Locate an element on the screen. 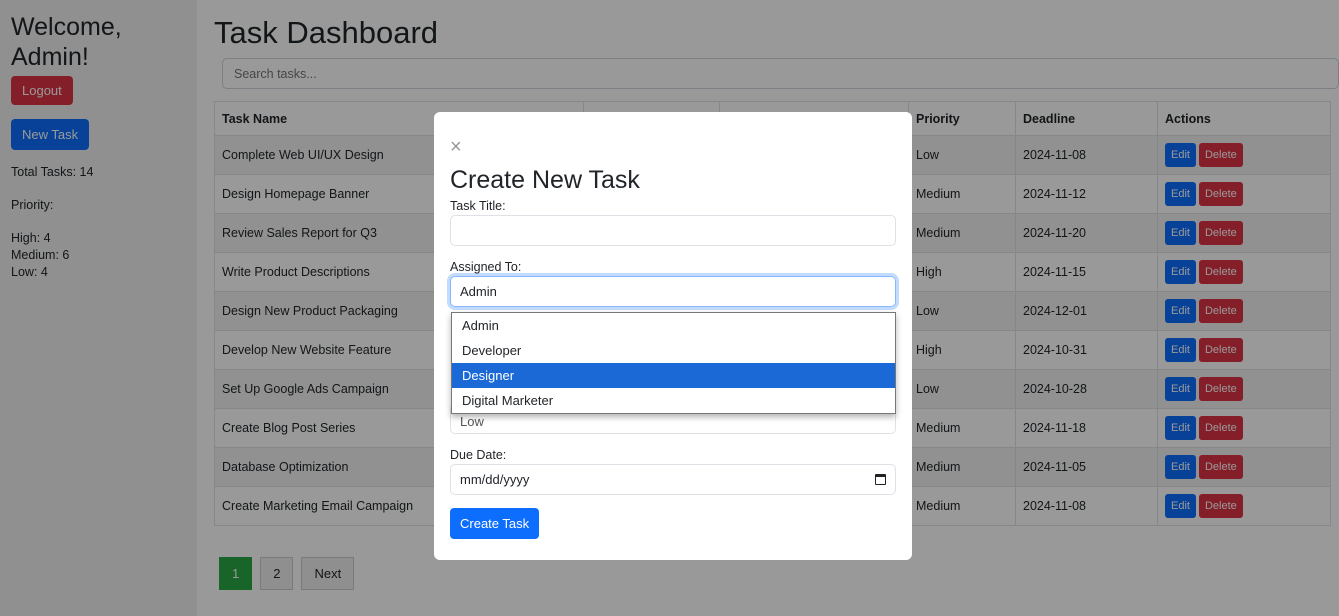 The height and width of the screenshot is (616, 1339). option-digital-marketer: Digital Marketer is located at coordinates (673, 400).